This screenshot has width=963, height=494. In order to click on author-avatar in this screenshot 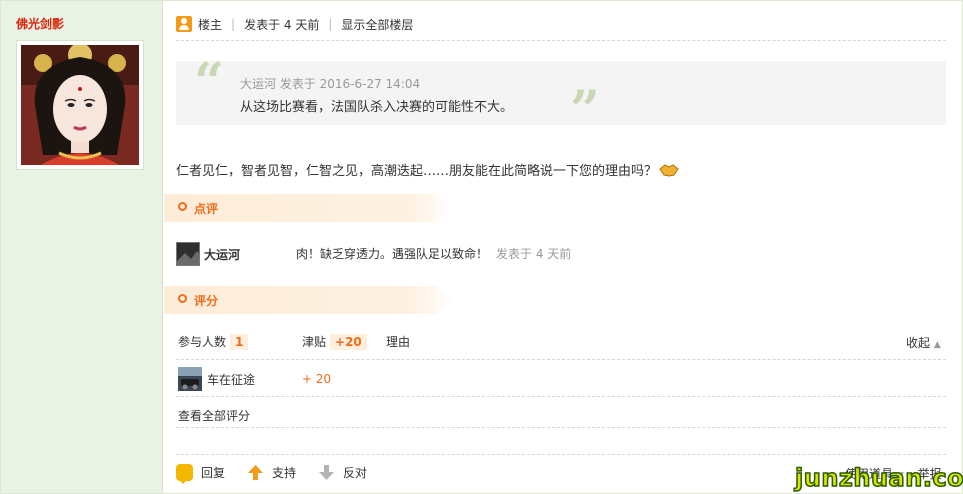, I will do `click(80, 105)`.